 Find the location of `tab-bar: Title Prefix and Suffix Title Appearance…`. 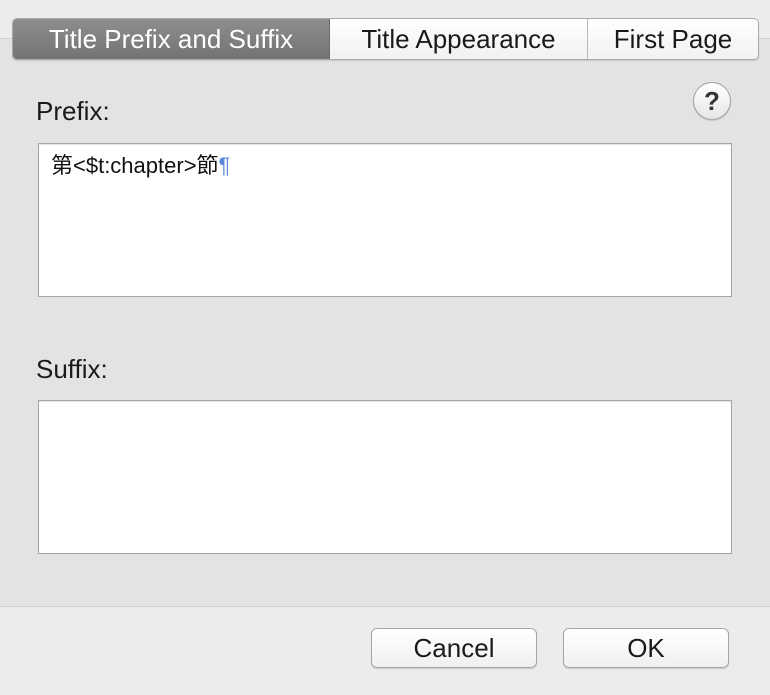

tab-bar: Title Prefix and Suffix Title Appearance… is located at coordinates (385, 39).